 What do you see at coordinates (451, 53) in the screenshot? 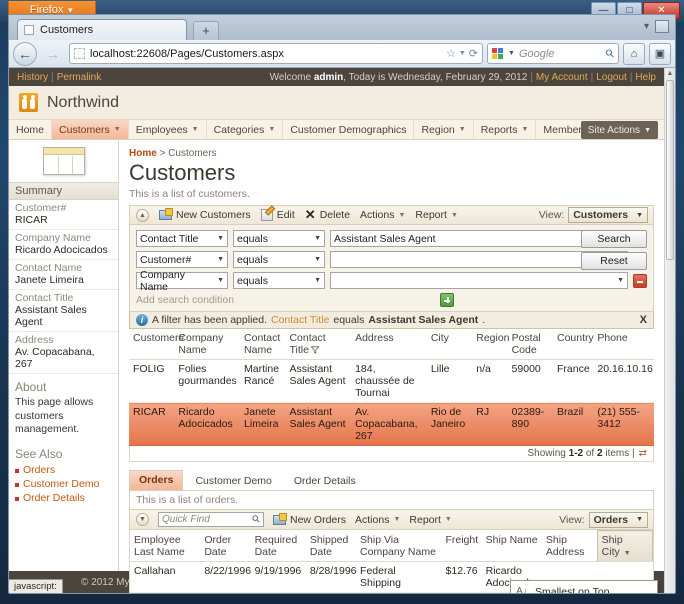
I see `bookmark-star-icon: ☆` at bounding box center [451, 53].